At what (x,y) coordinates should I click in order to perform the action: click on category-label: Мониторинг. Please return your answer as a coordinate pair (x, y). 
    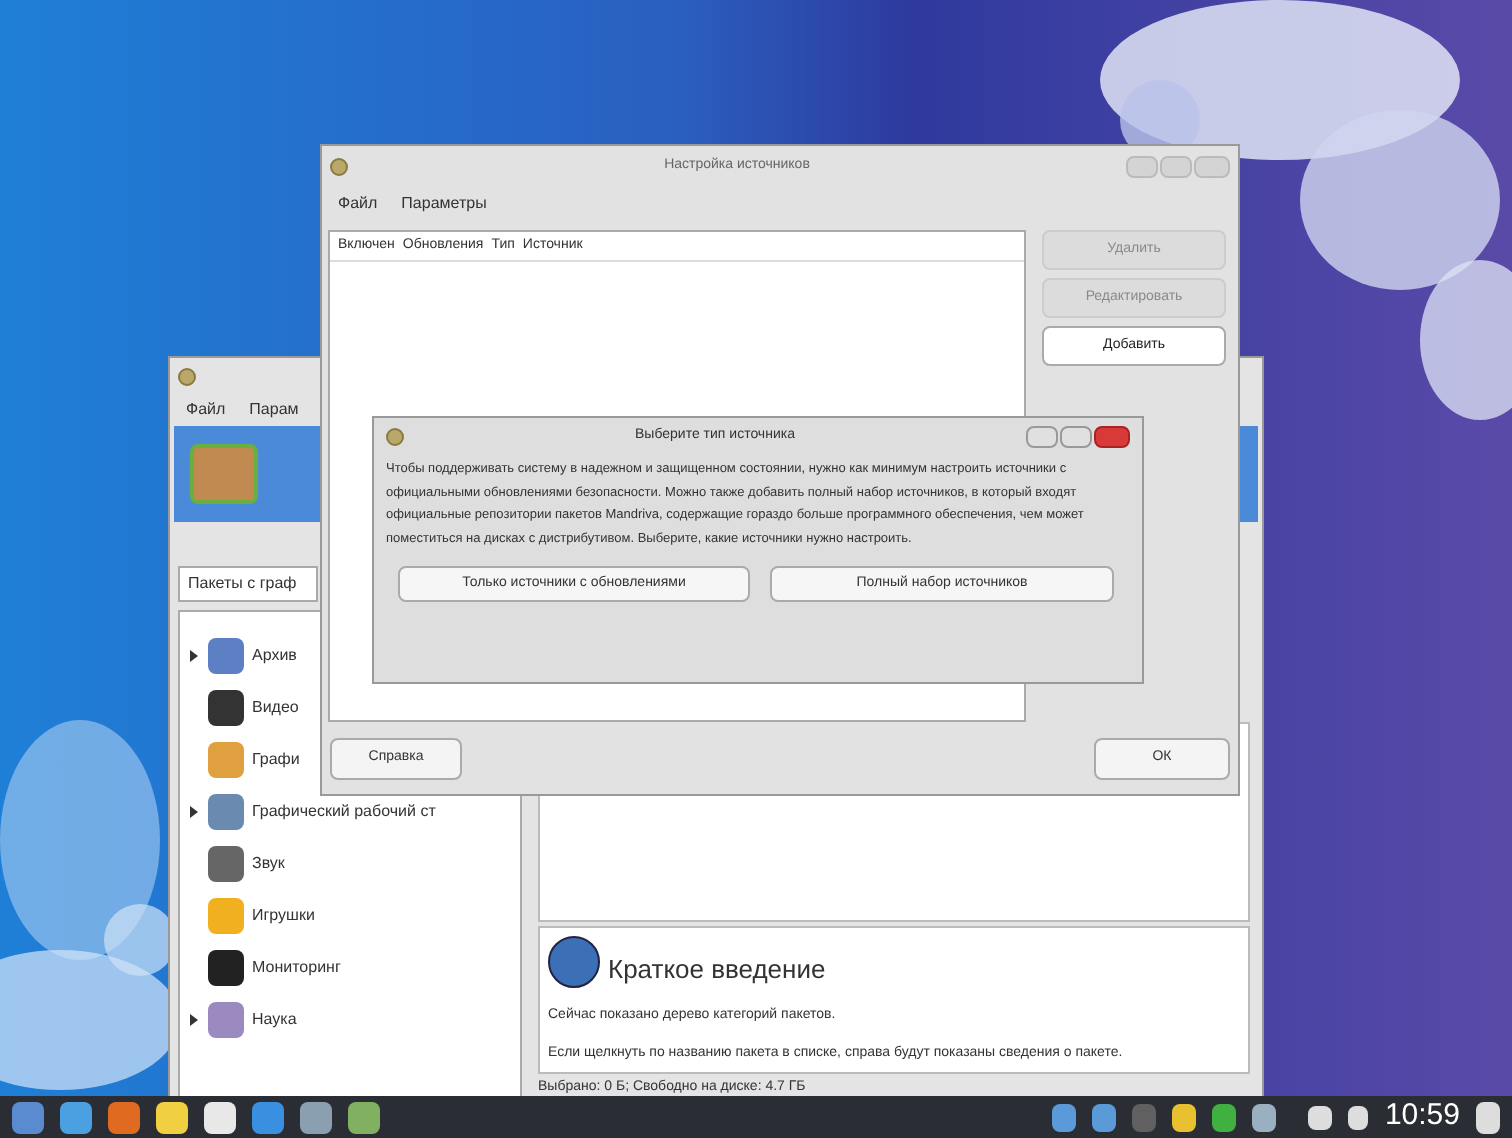
    Looking at the image, I should click on (296, 968).